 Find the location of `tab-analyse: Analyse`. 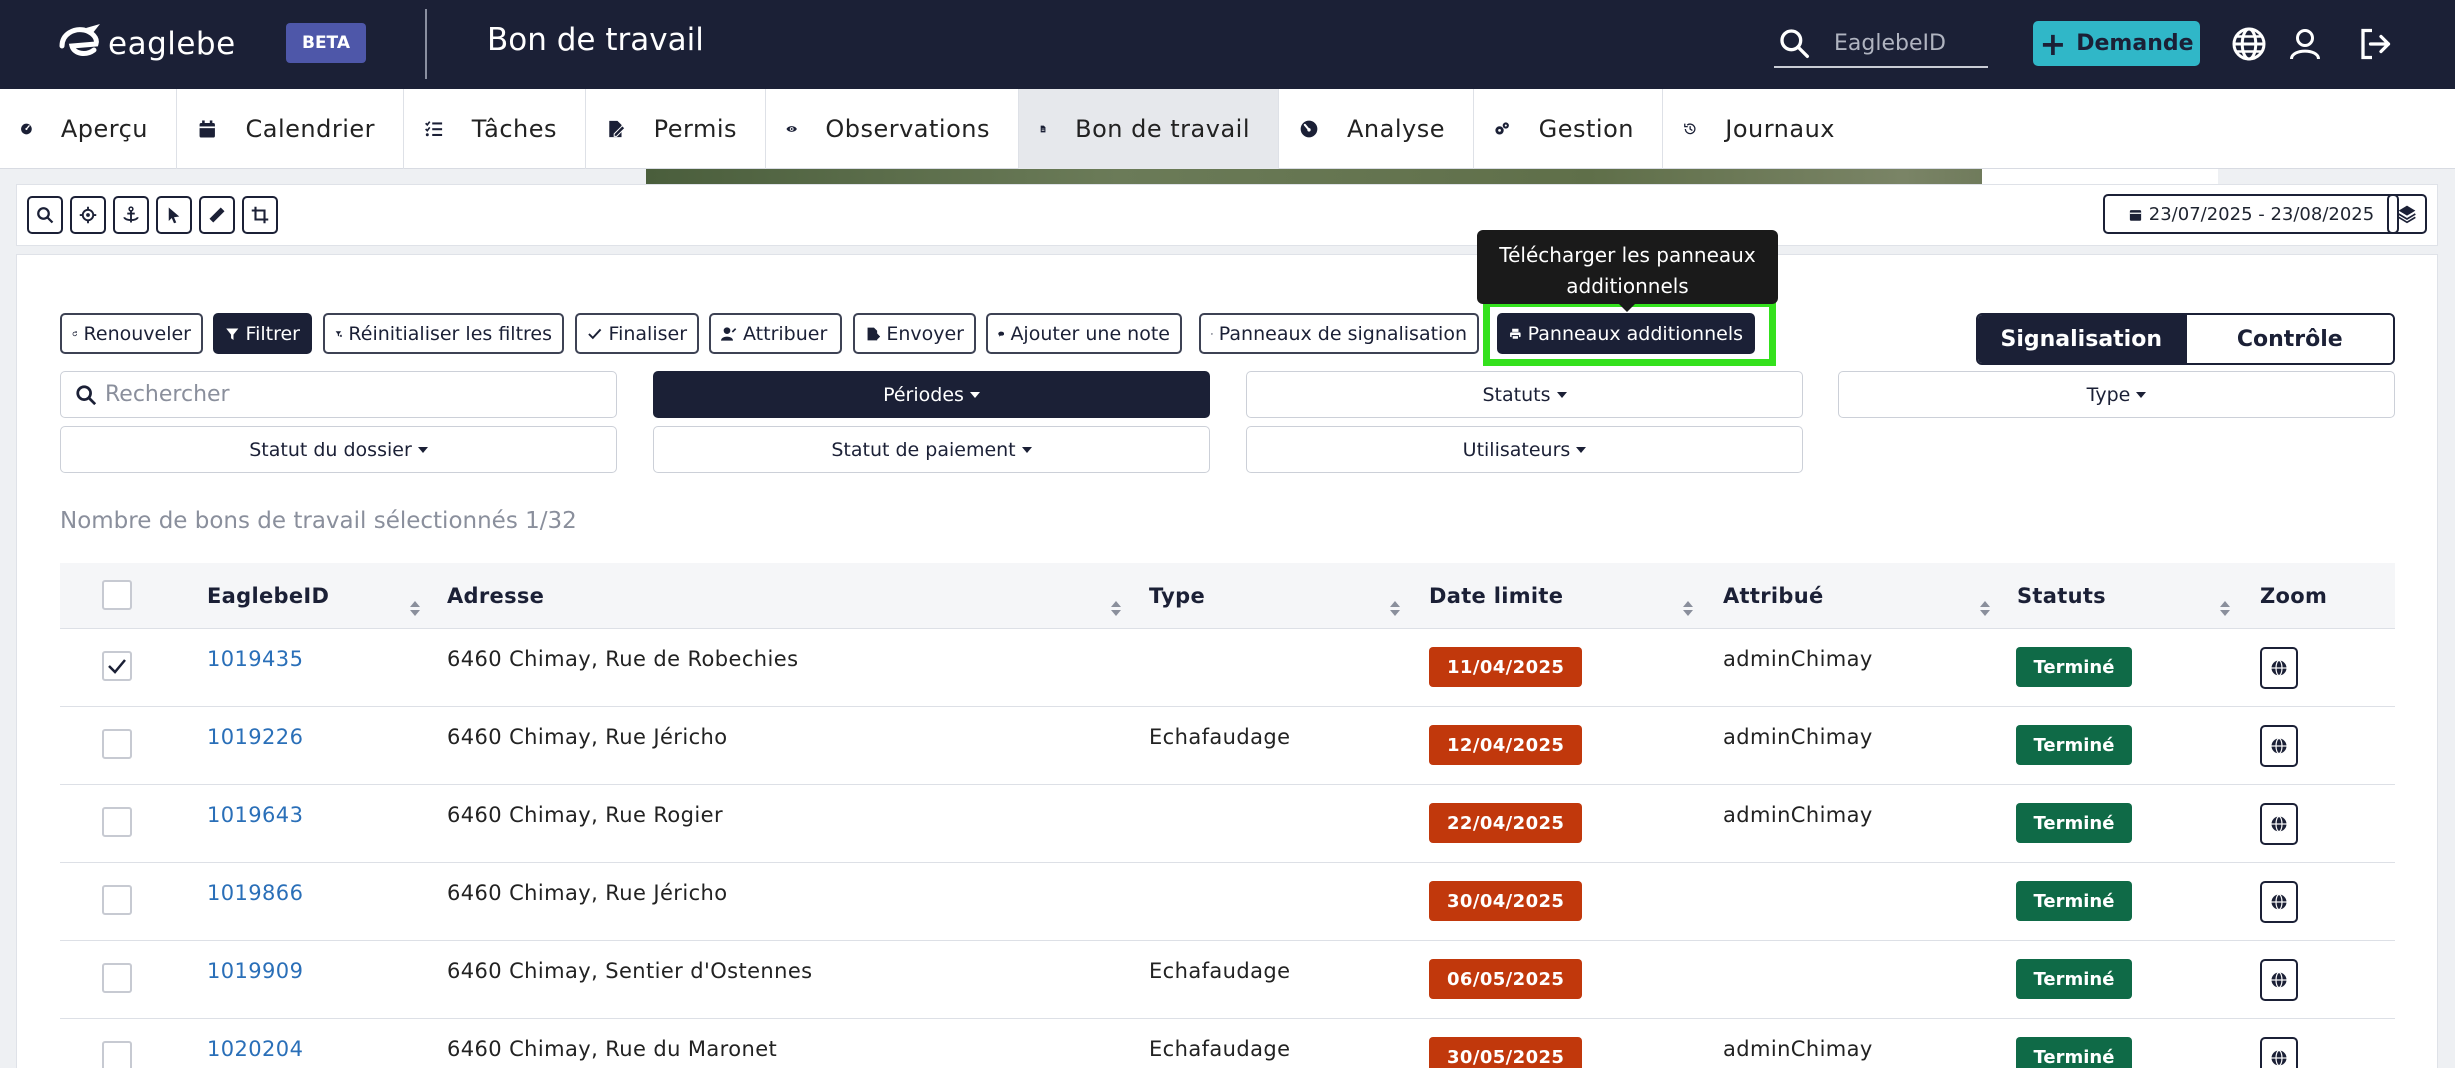

tab-analyse: Analyse is located at coordinates (1376, 129).